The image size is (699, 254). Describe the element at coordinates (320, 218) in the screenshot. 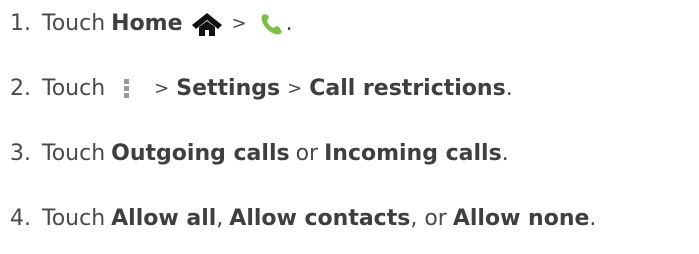

I see `allow-contacts-label: Allow contacts` at that location.